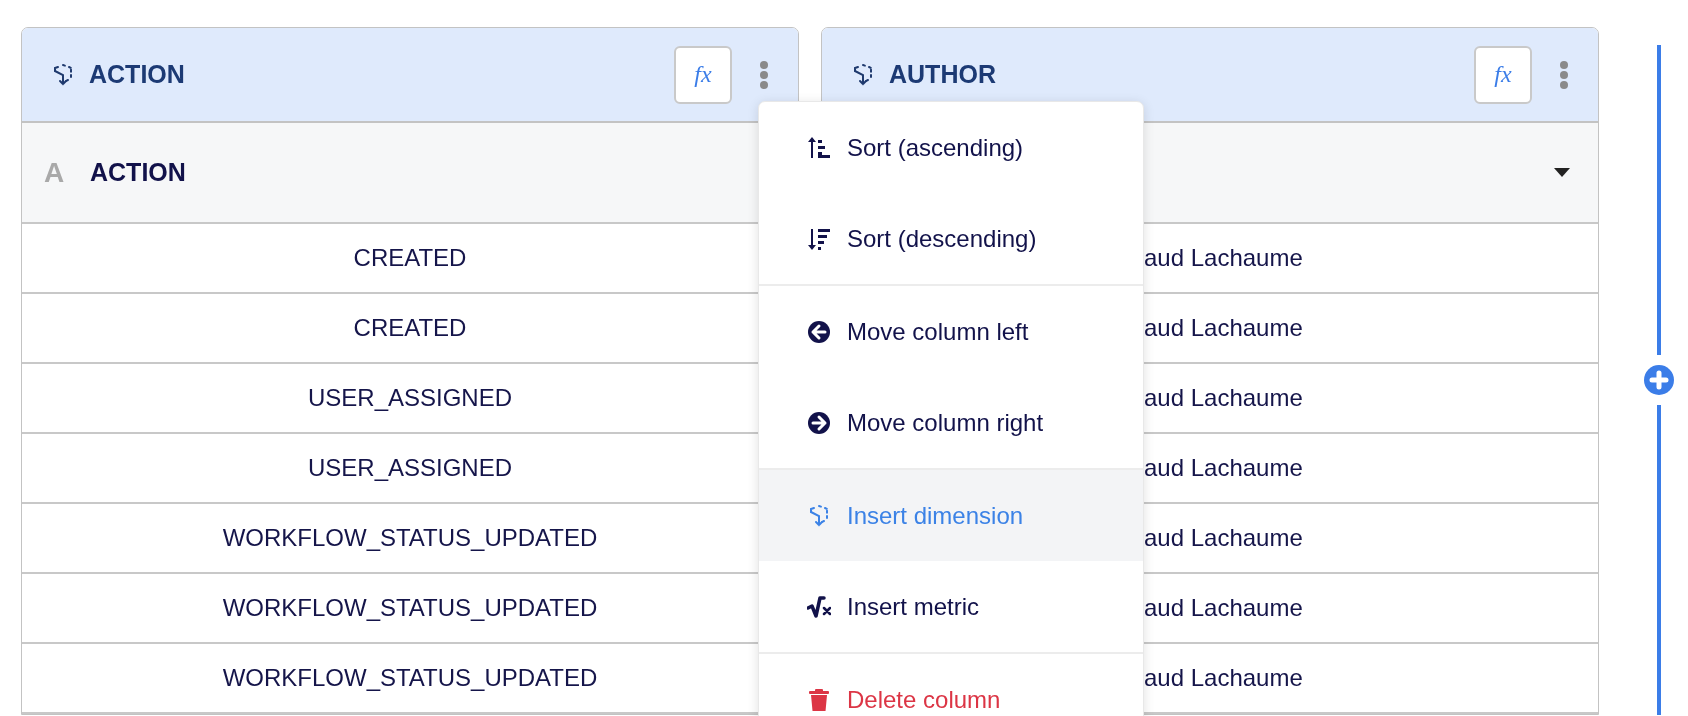 This screenshot has height=716, width=1688. Describe the element at coordinates (819, 238) in the screenshot. I see `sort-descending-icon` at that location.